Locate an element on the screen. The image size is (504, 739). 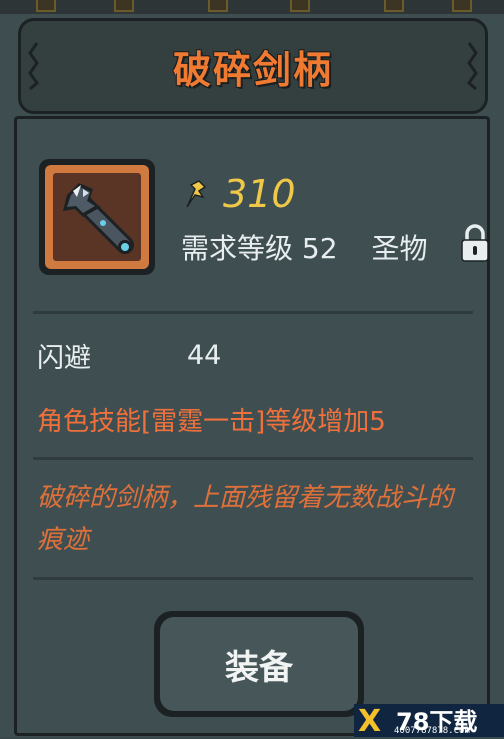
stat-label: 闪避 is located at coordinates (64, 358).